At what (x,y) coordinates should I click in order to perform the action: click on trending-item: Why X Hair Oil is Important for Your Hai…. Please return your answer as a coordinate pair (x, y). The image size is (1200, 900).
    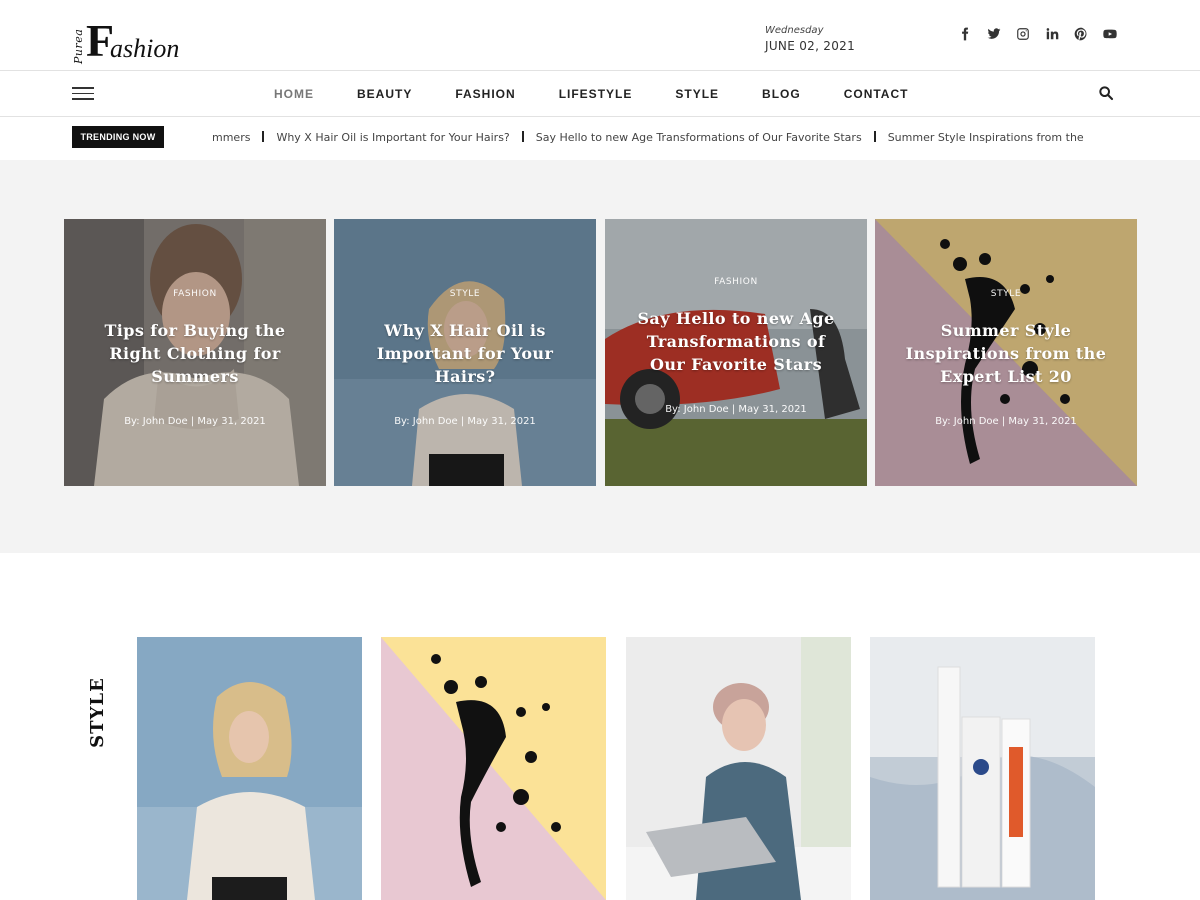
    Looking at the image, I should click on (392, 137).